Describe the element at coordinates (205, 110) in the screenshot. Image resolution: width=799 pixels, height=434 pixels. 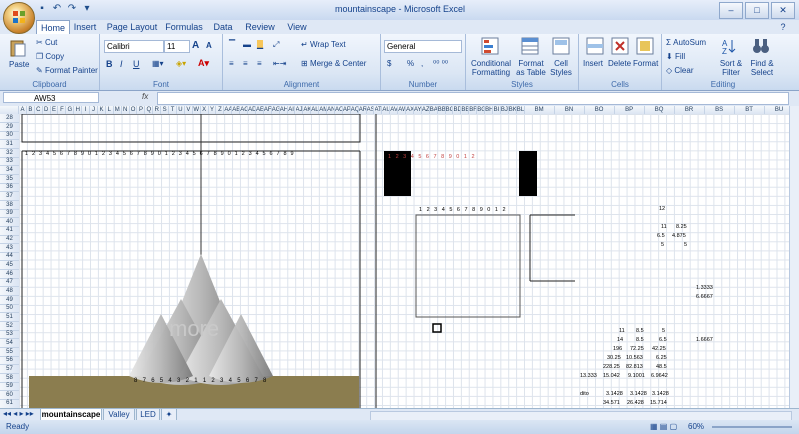
I see `column-header: X` at that location.